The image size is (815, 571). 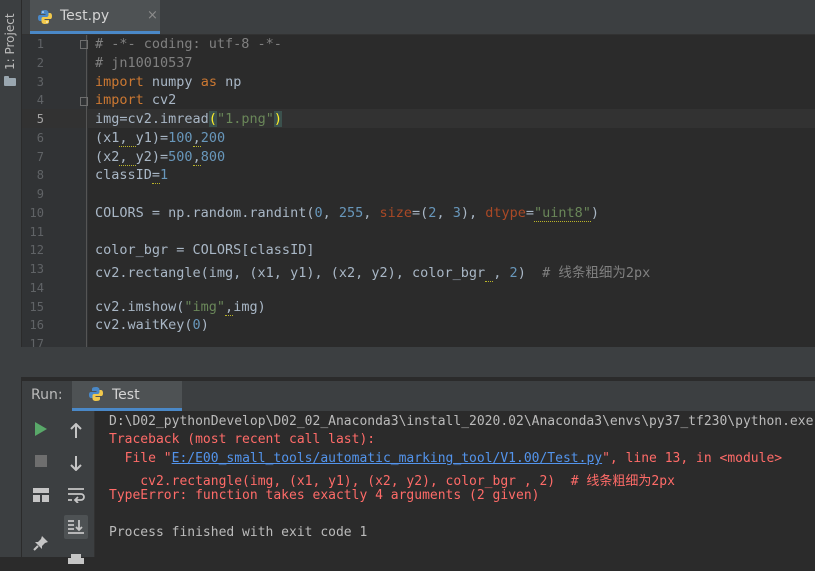 What do you see at coordinates (196, 325) in the screenshot?
I see `number-token: 0` at bounding box center [196, 325].